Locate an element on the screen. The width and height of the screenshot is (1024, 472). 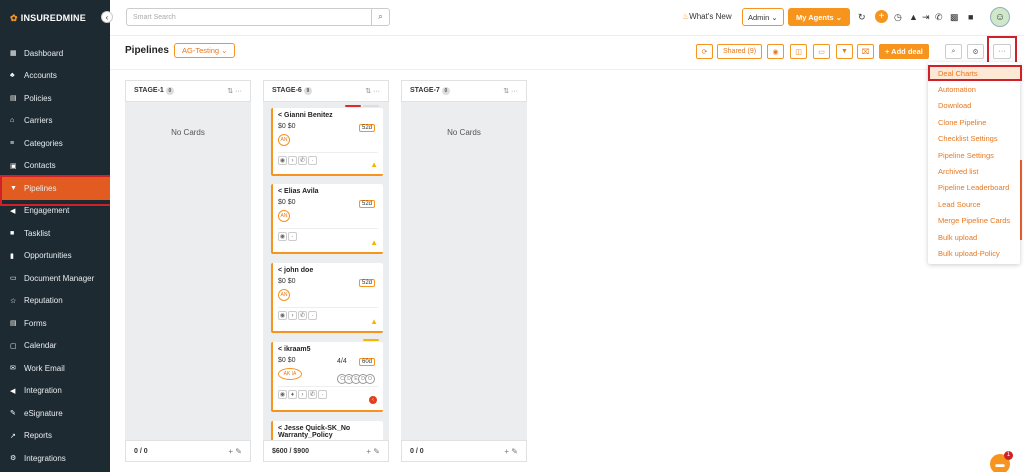
quick-add-icon: + is located at coordinates (881, 16).